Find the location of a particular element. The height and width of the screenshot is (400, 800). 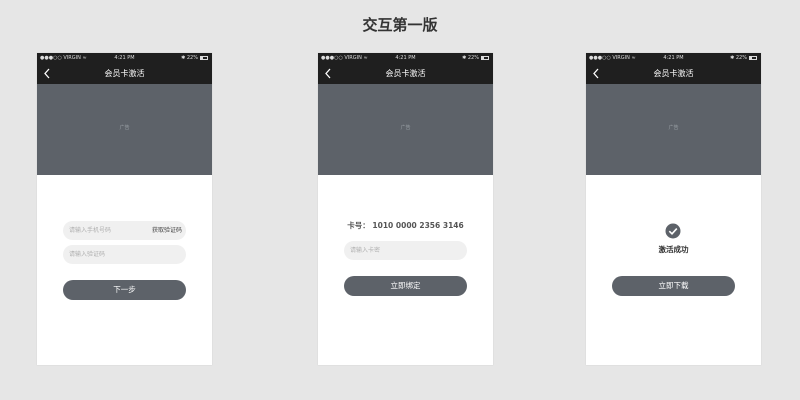

phone-input-placeholder: 请输入手机号码 is located at coordinates (90, 230).